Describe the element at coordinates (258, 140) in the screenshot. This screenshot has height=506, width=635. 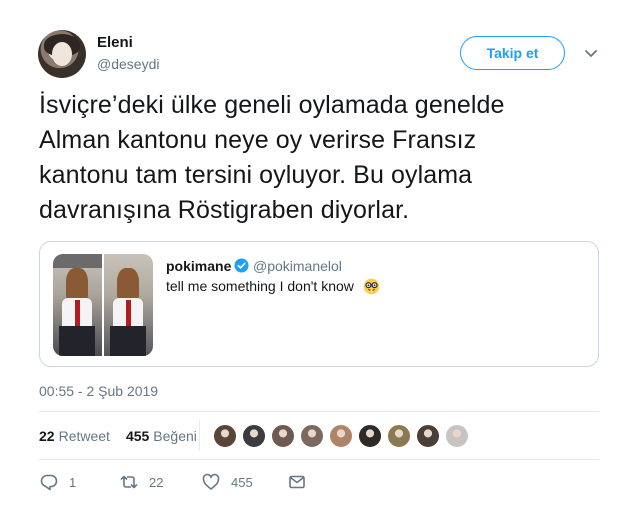
I see `tweet-line: Alman kantonu neye oy verirse Fransız` at that location.